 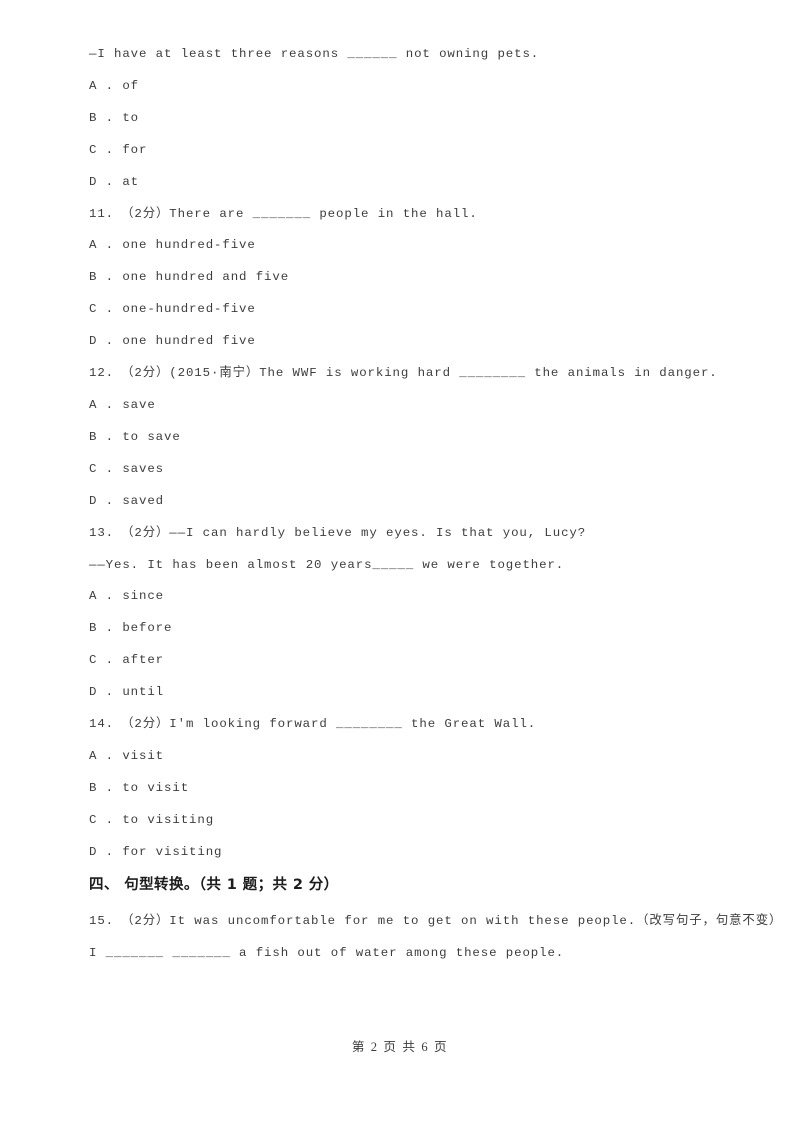 I want to click on option-d: D . for visiting, so click(x=409, y=851).